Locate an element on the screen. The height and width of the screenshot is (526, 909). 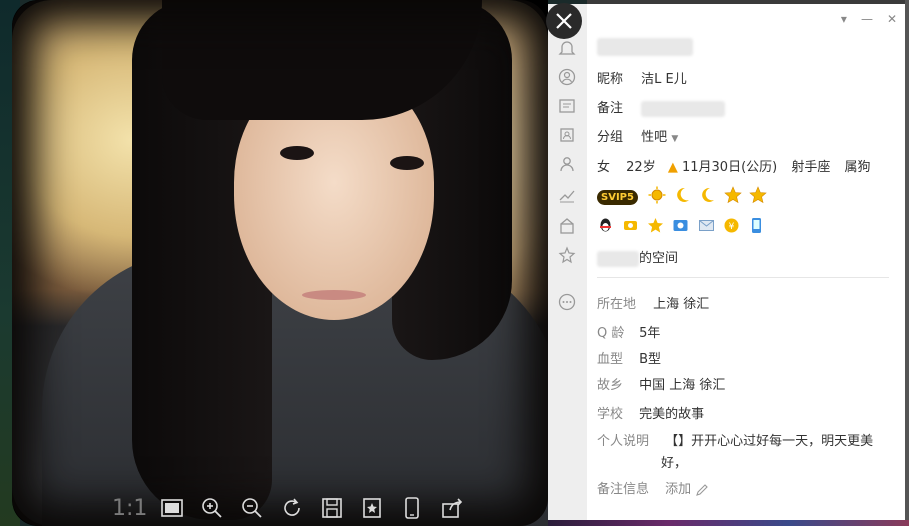
rotate-icon is located at coordinates (292, 507).